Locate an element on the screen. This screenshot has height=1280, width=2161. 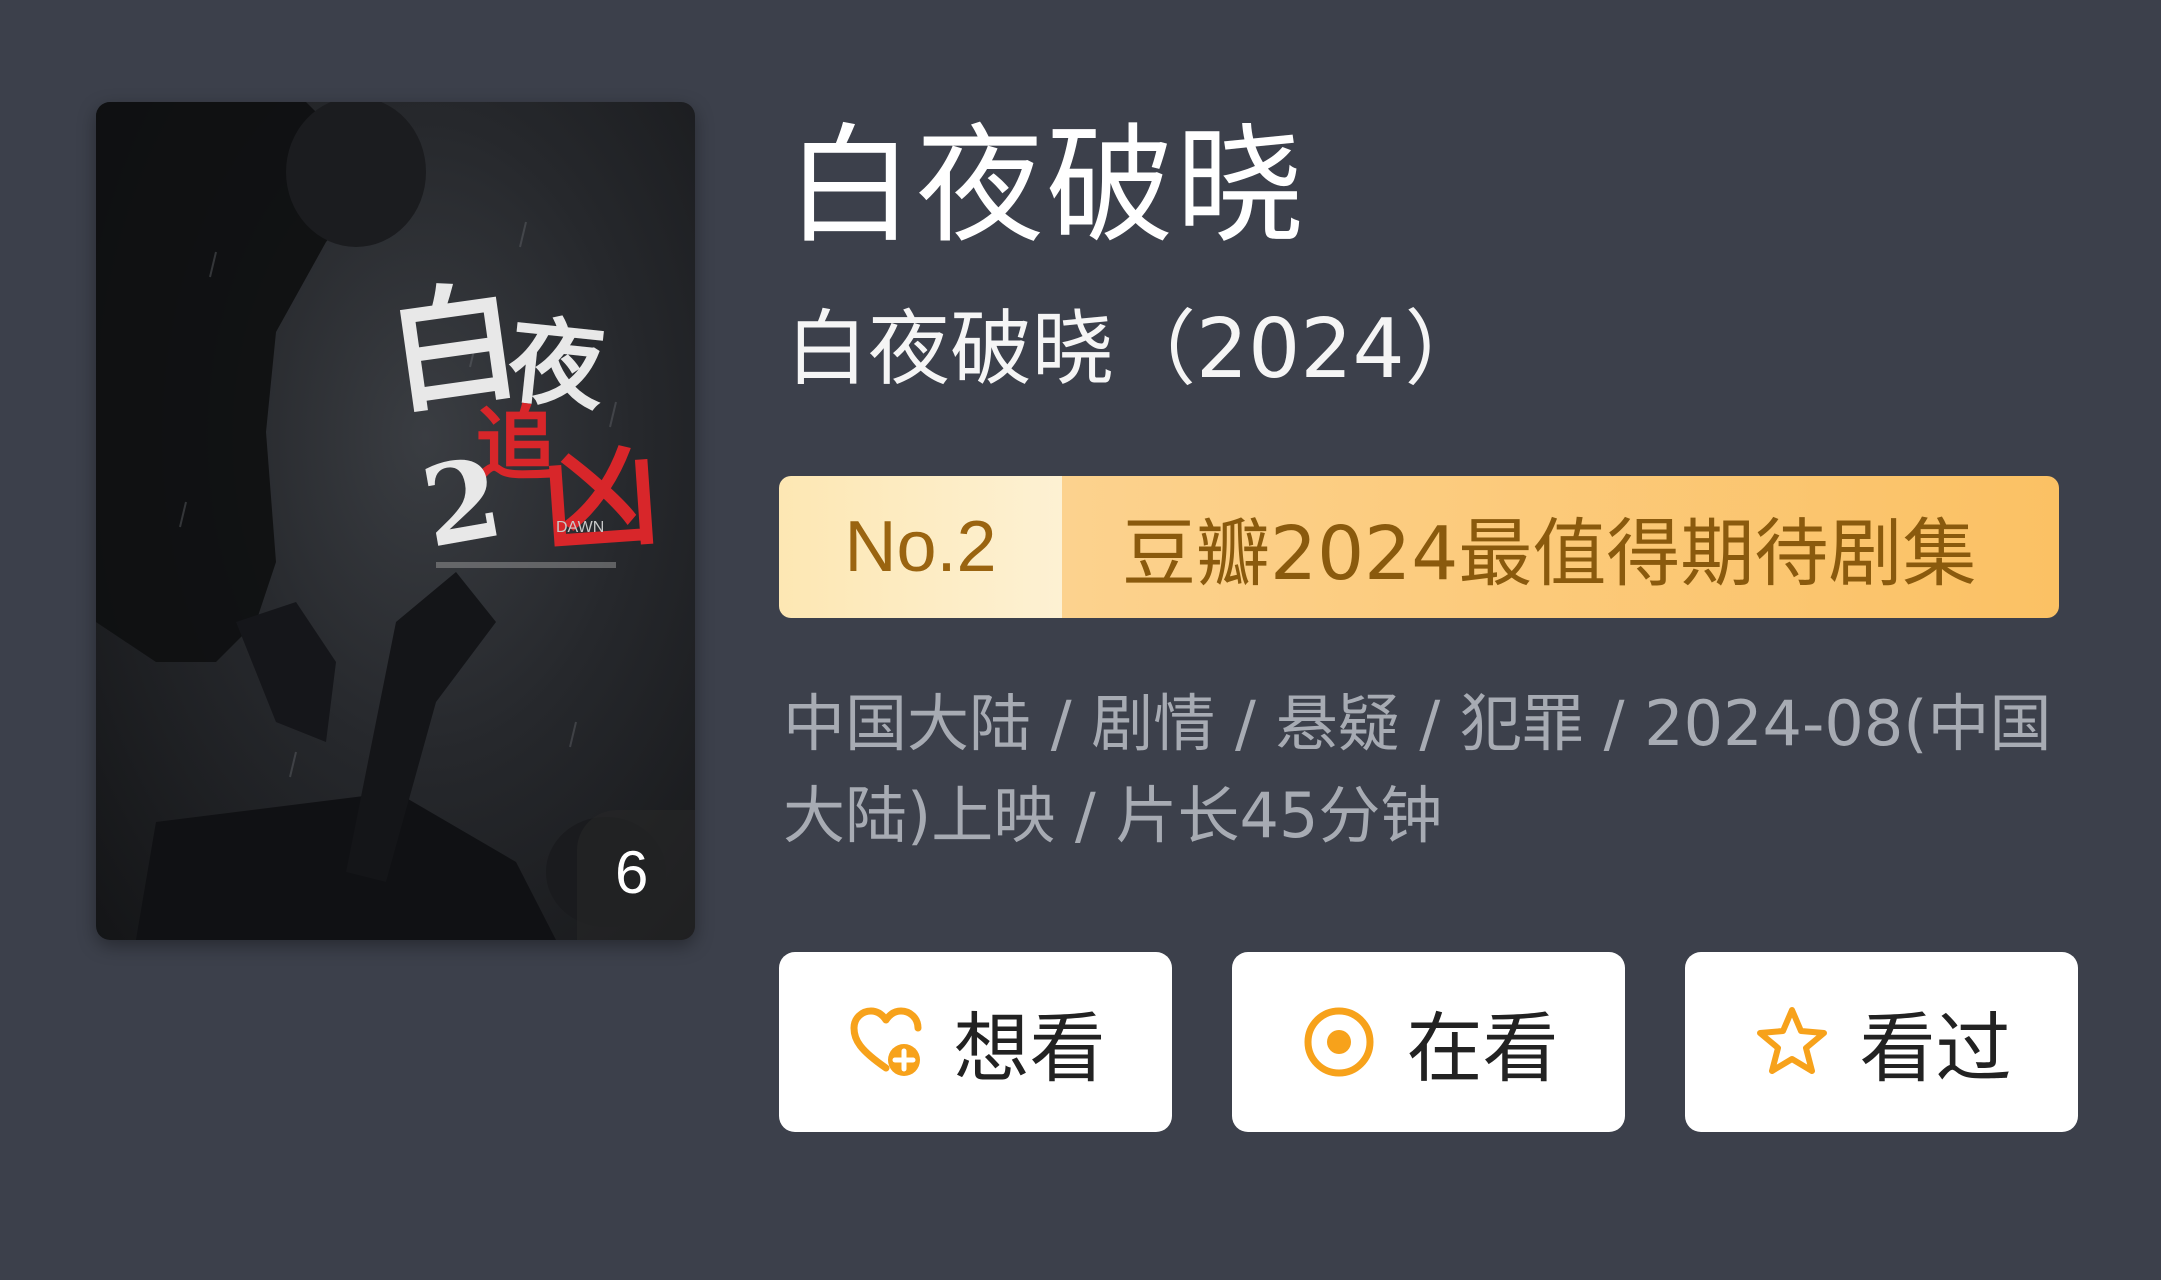
watched-button: 看过 is located at coordinates (1881, 1042).